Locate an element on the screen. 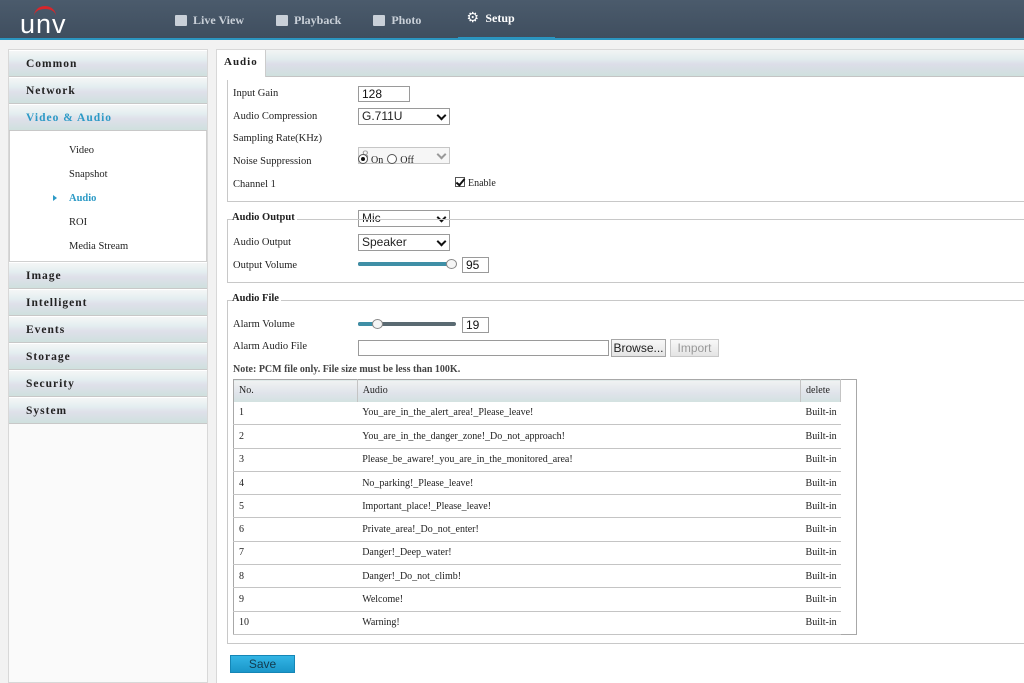 Image resolution: width=1024 pixels, height=683 pixels. slider-fill is located at coordinates (404, 264).